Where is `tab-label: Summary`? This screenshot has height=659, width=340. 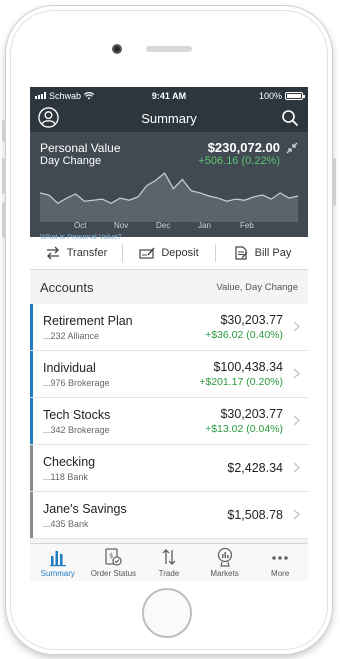
tab-label: Summary is located at coordinates (57, 573).